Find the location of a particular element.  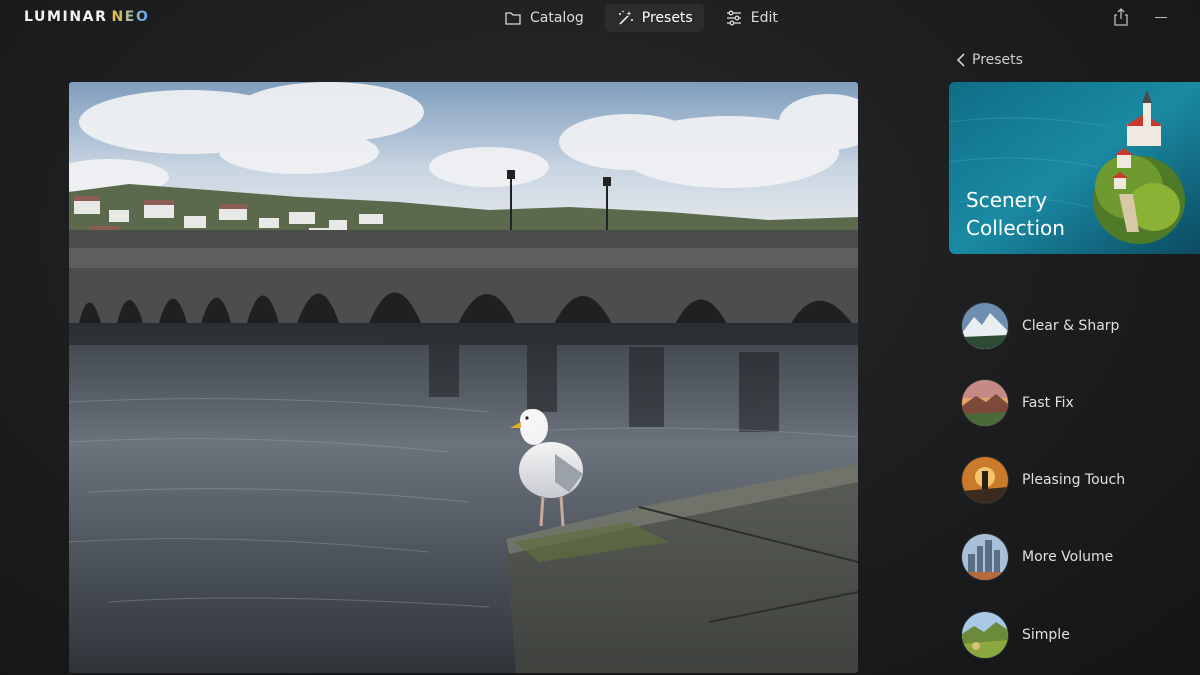

share-icon is located at coordinates (1121, 17).